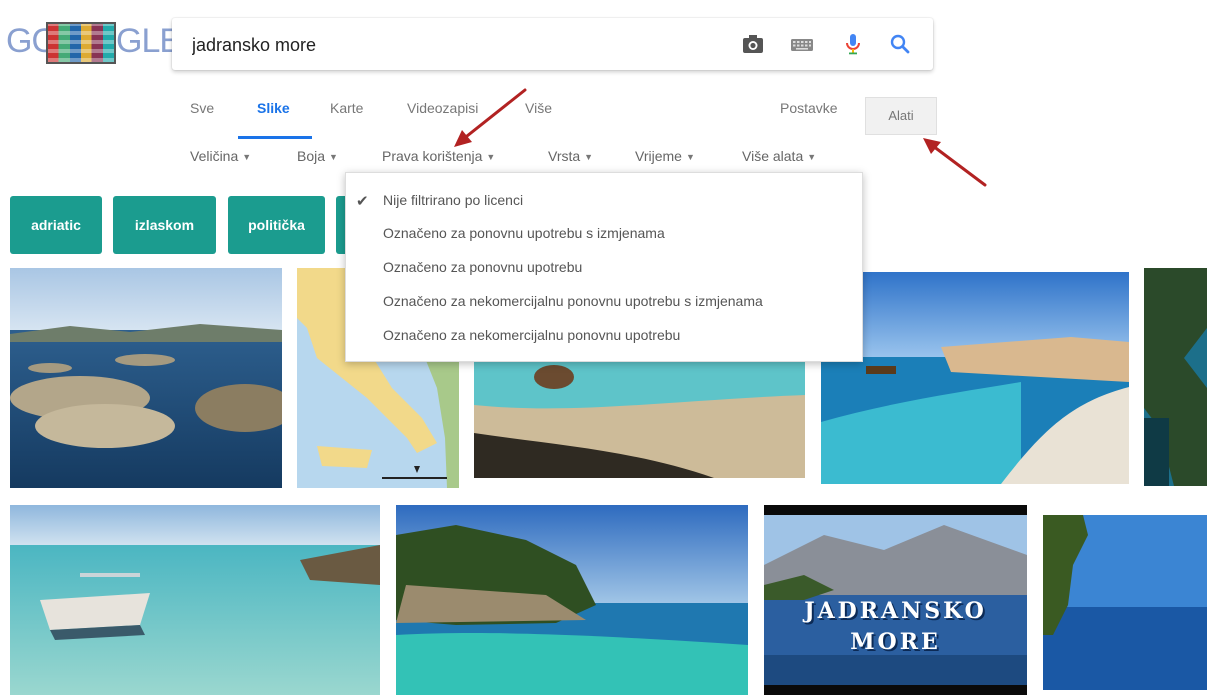 The height and width of the screenshot is (695, 1207). I want to click on image-result-boat, so click(195, 600).